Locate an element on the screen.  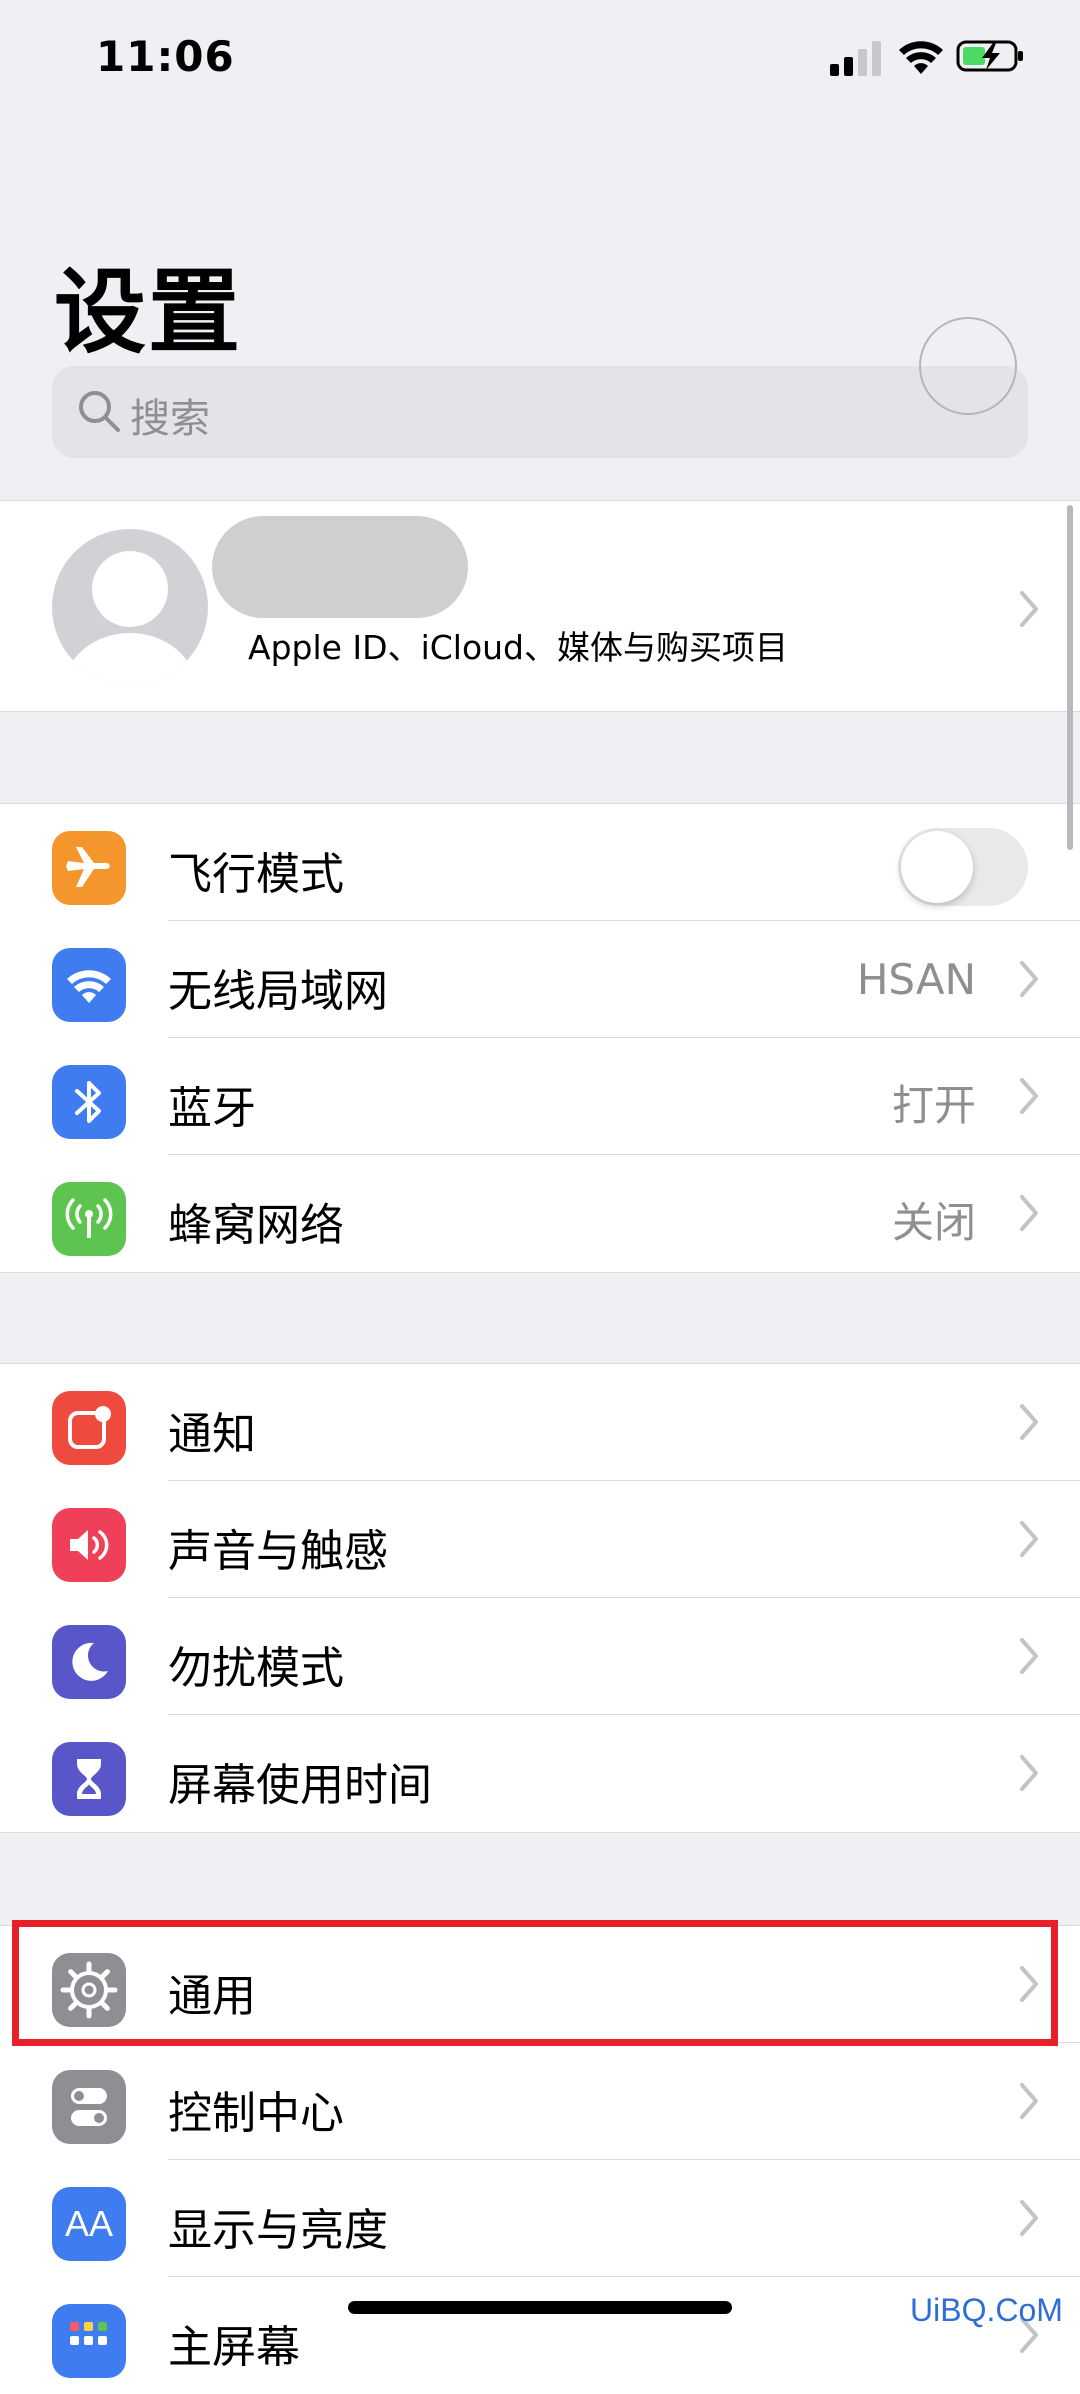
row-label: 声音与触感 is located at coordinates (278, 1551).